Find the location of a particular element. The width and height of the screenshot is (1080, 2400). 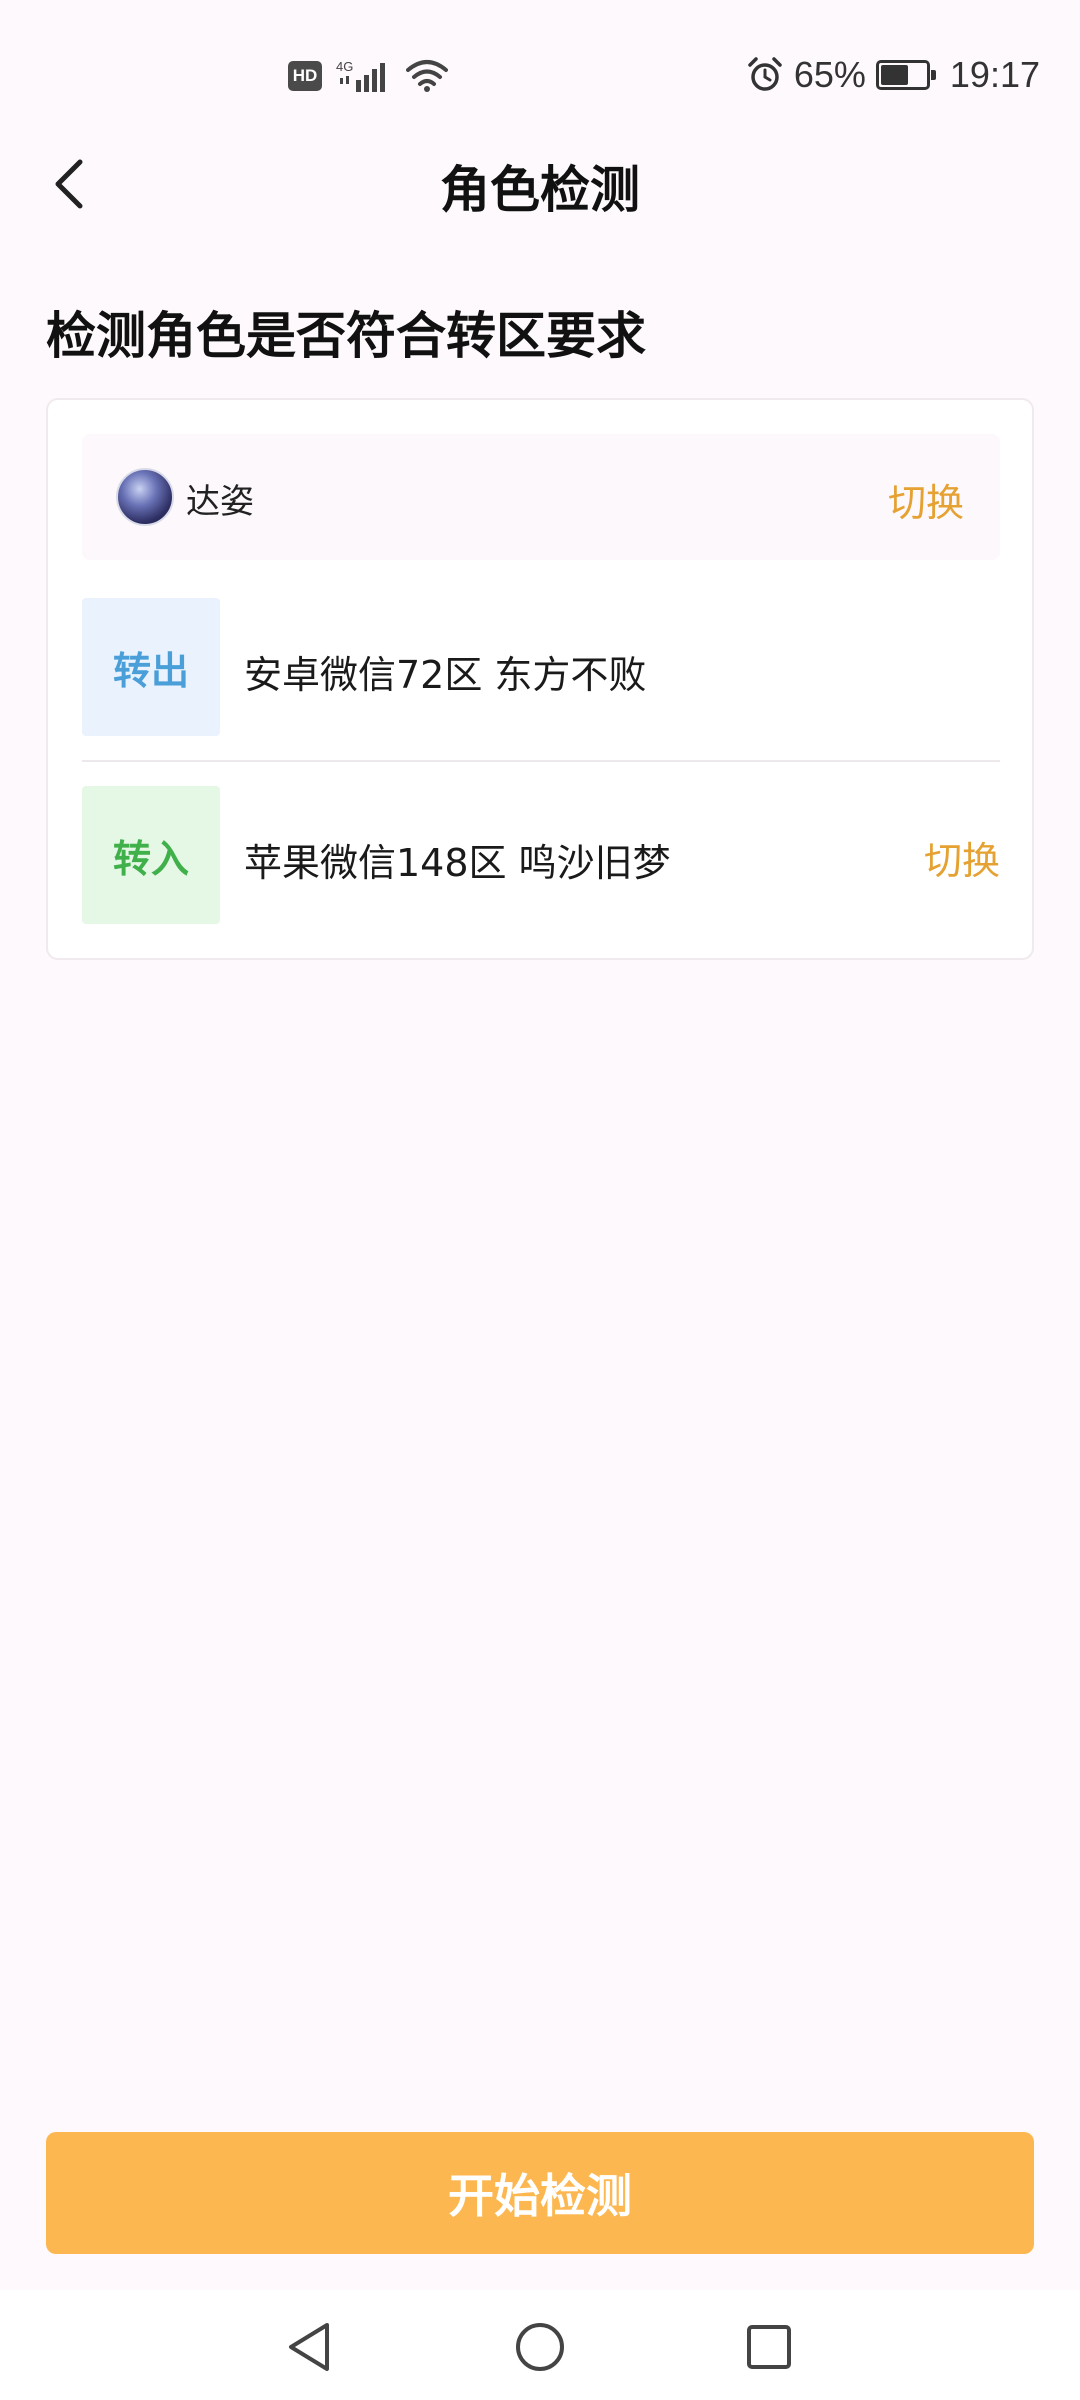

transfer-in-row: 转入 苹果微信148区 鸣沙旧梦 切换 is located at coordinates (541, 855).